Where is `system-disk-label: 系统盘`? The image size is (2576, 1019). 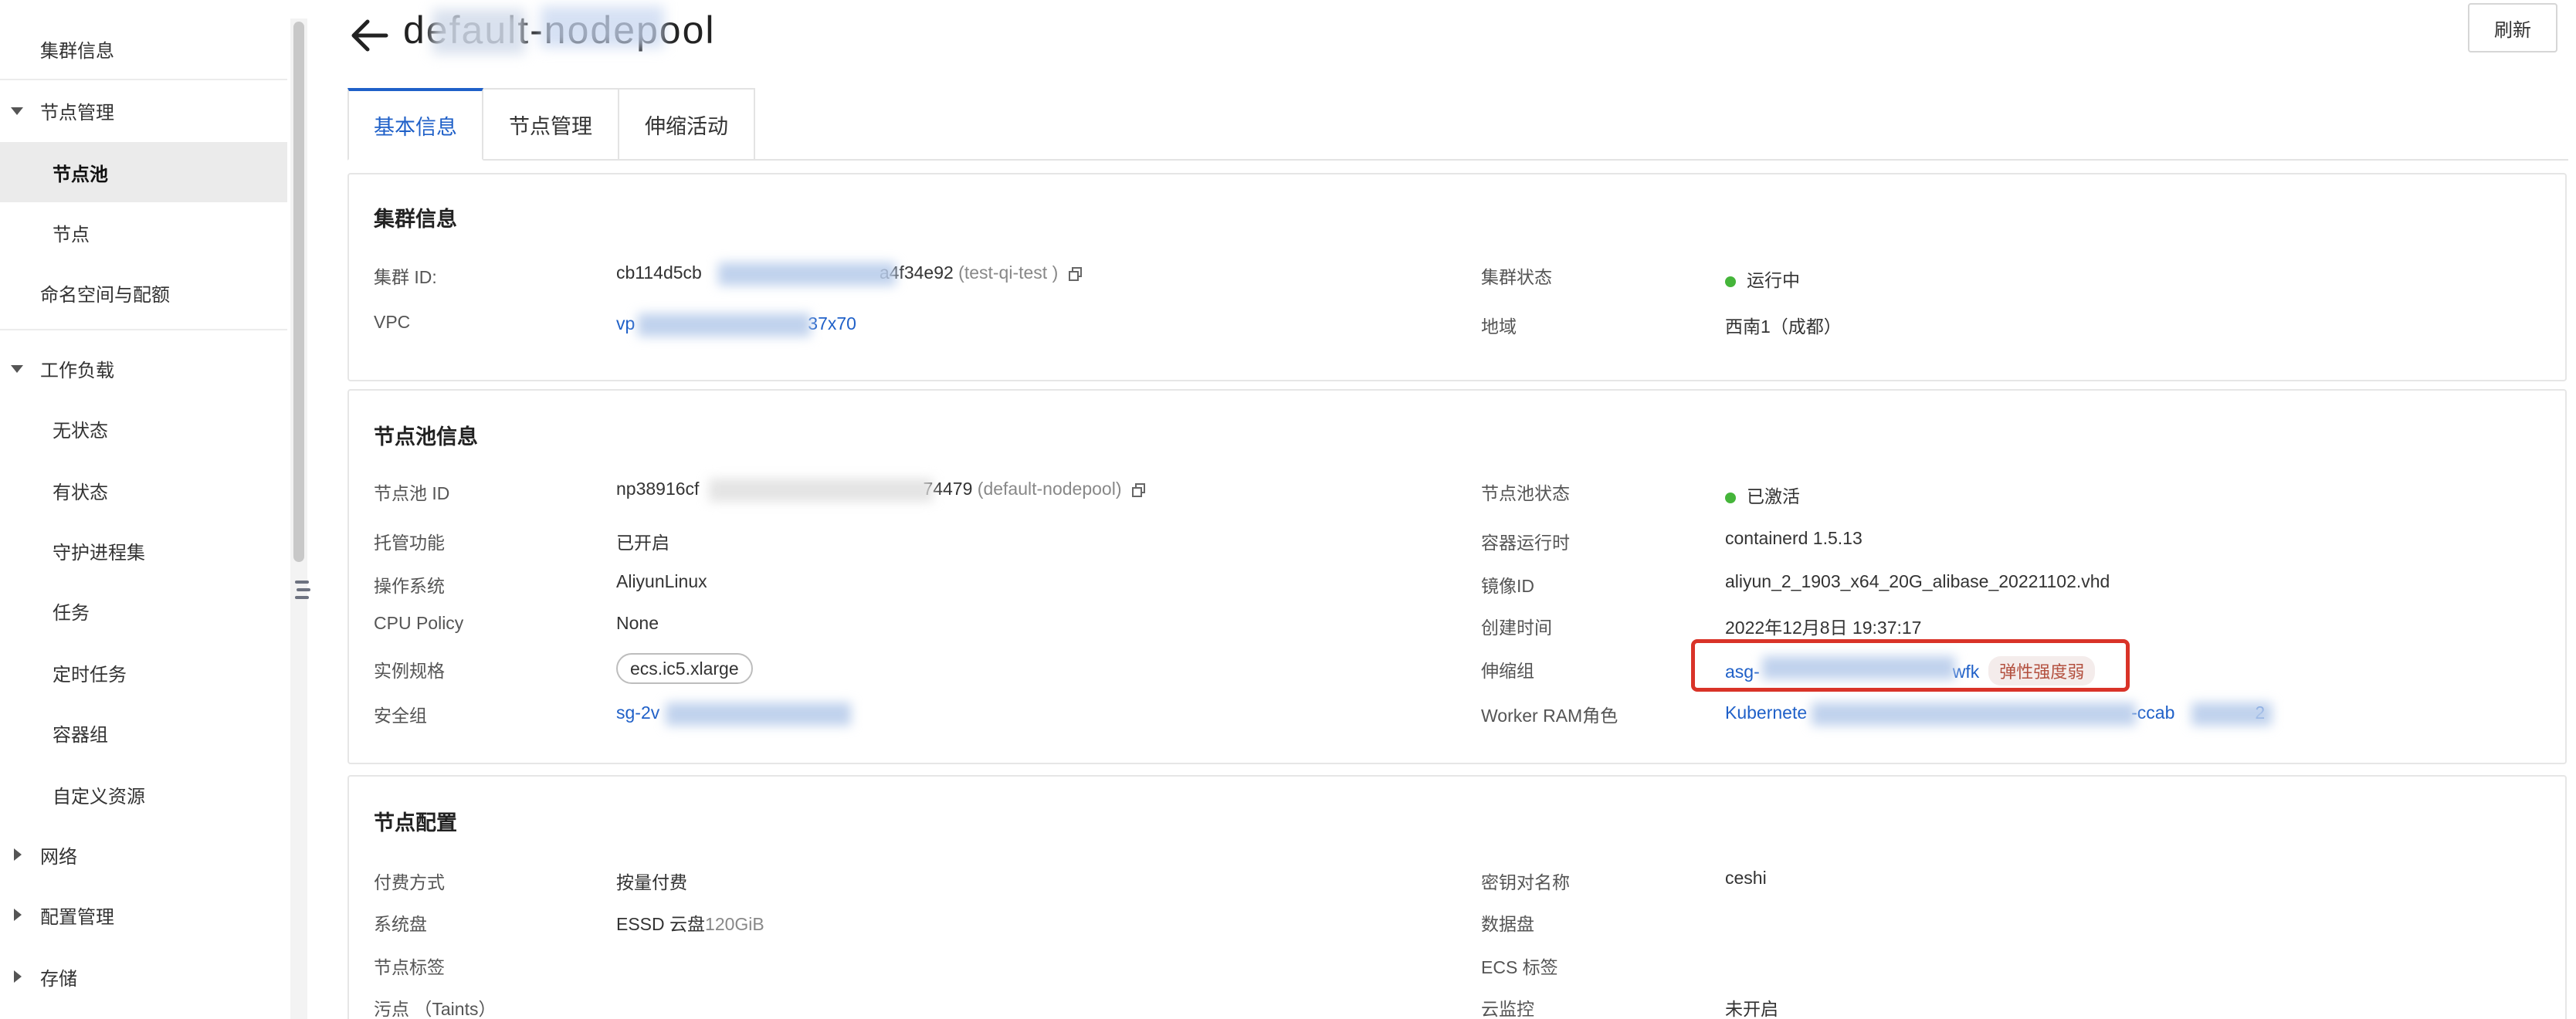 system-disk-label: 系统盘 is located at coordinates (400, 924).